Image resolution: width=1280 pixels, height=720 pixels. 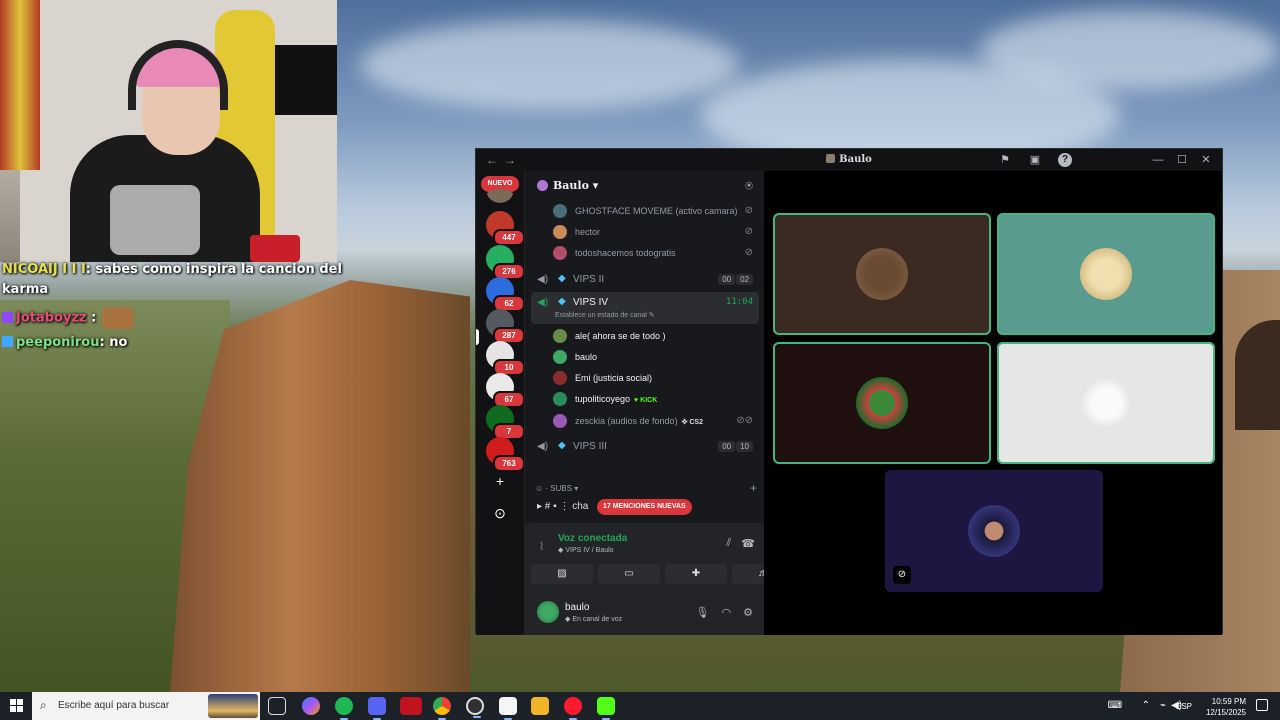 I want to click on signal-icon: ⌇, so click(x=541, y=546).